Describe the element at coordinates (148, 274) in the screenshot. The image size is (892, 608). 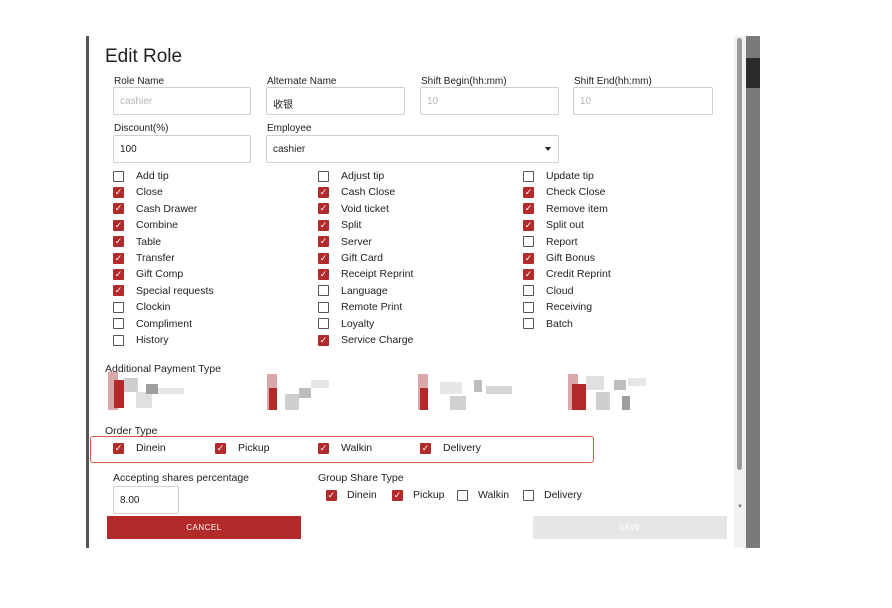
I see `checkbox-gift-comp: ✓ Gift Comp` at that location.